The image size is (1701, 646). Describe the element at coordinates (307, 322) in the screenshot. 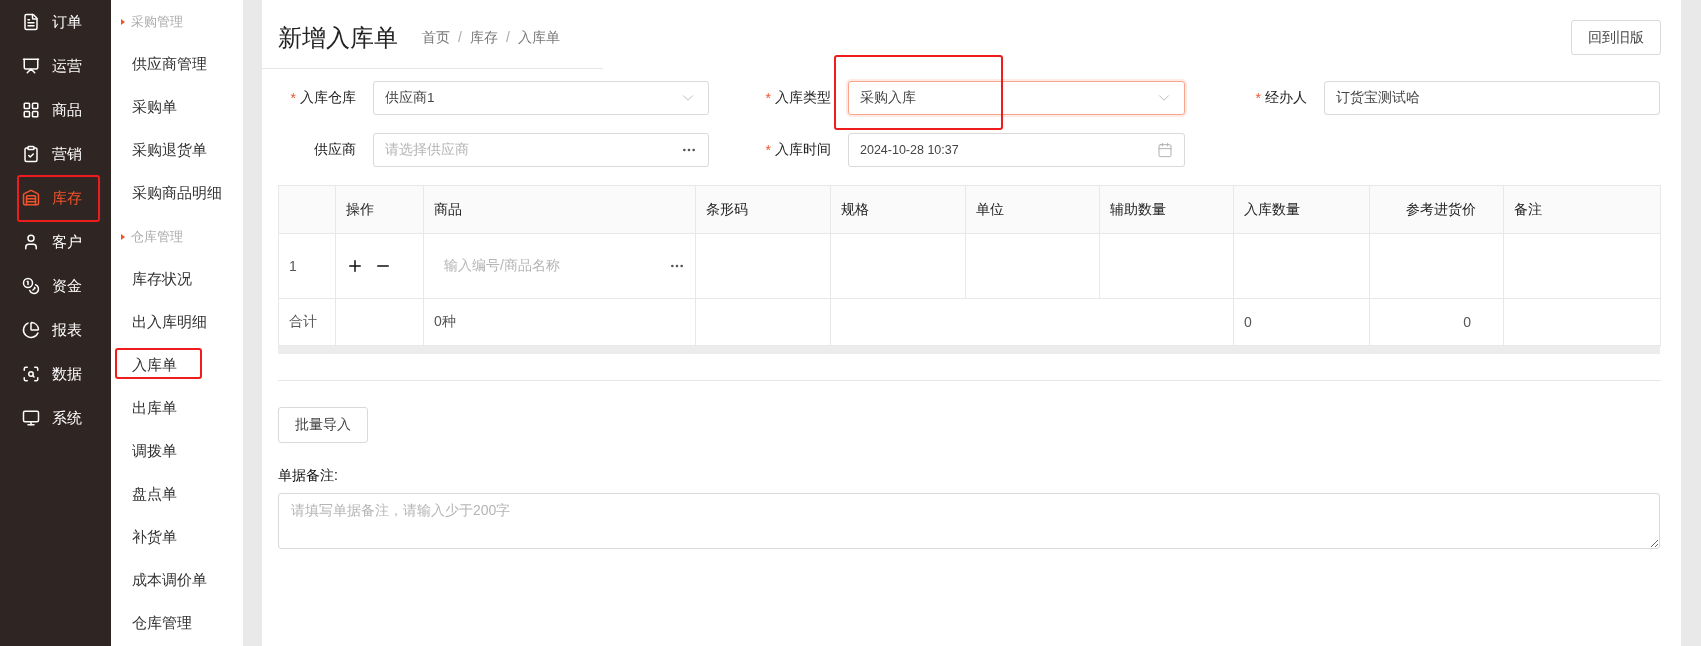

I see `table-cell: 合计` at that location.